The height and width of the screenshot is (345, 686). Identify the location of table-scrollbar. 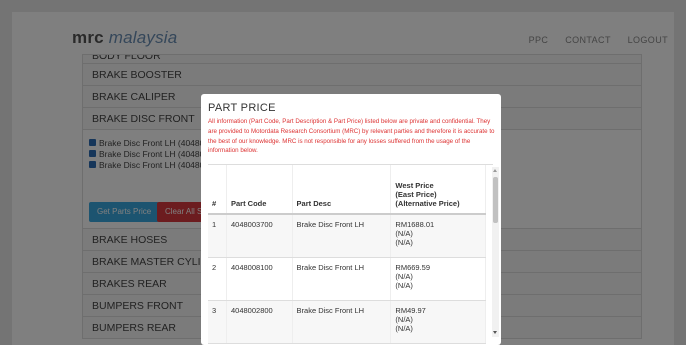
(495, 252).